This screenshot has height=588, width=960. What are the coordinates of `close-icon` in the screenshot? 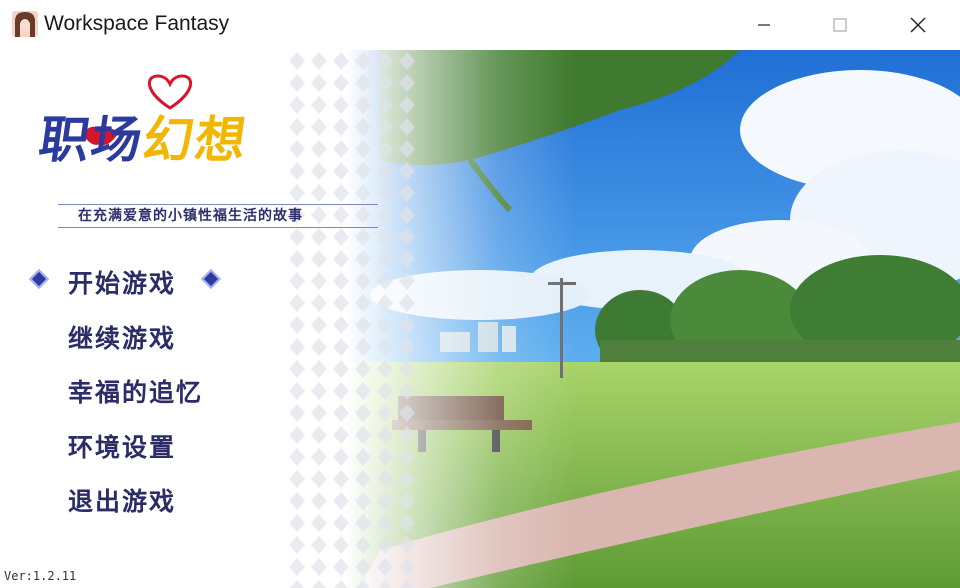 It's located at (918, 25).